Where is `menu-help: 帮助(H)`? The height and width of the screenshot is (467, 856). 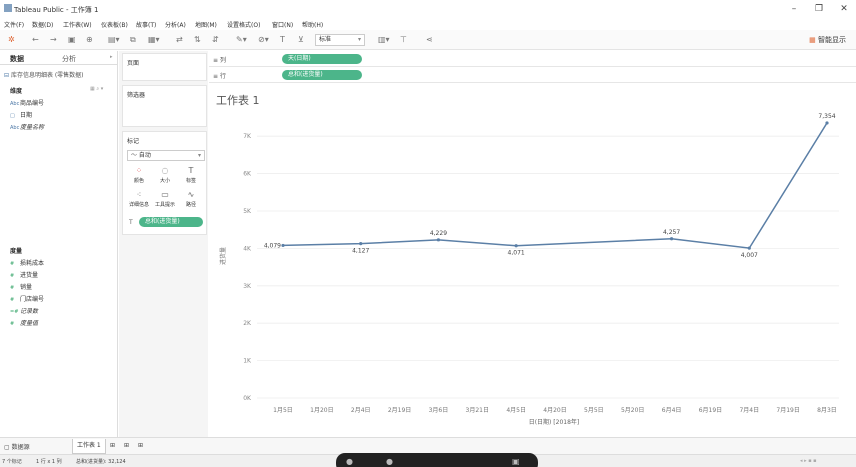
menu-help: 帮助(H) is located at coordinates (312, 24).